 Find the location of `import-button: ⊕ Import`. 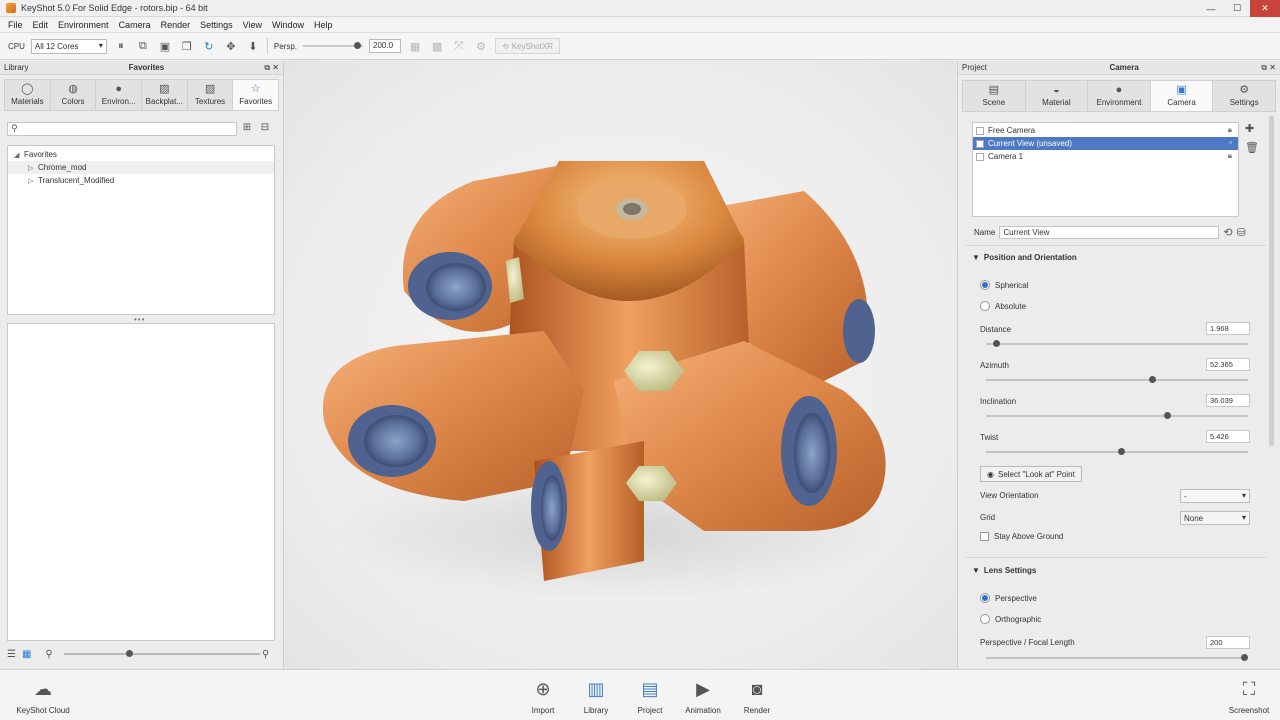

import-button: ⊕ Import is located at coordinates (543, 695).